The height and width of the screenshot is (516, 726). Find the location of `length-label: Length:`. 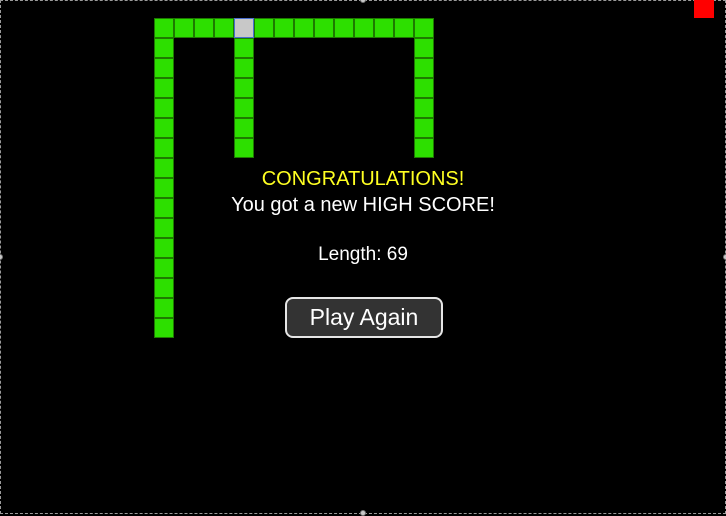

length-label: Length: is located at coordinates (350, 254).